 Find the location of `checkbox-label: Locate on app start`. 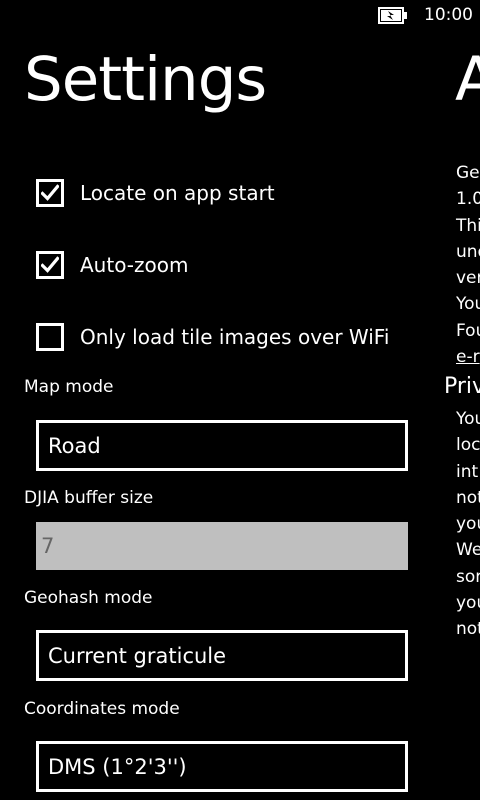

checkbox-label: Locate on app start is located at coordinates (177, 193).